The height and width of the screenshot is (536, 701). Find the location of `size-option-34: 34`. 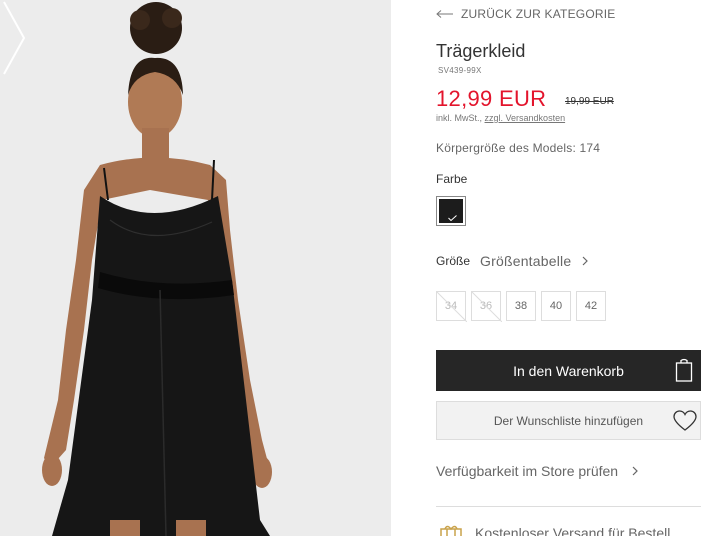

size-option-34: 34 is located at coordinates (451, 306).